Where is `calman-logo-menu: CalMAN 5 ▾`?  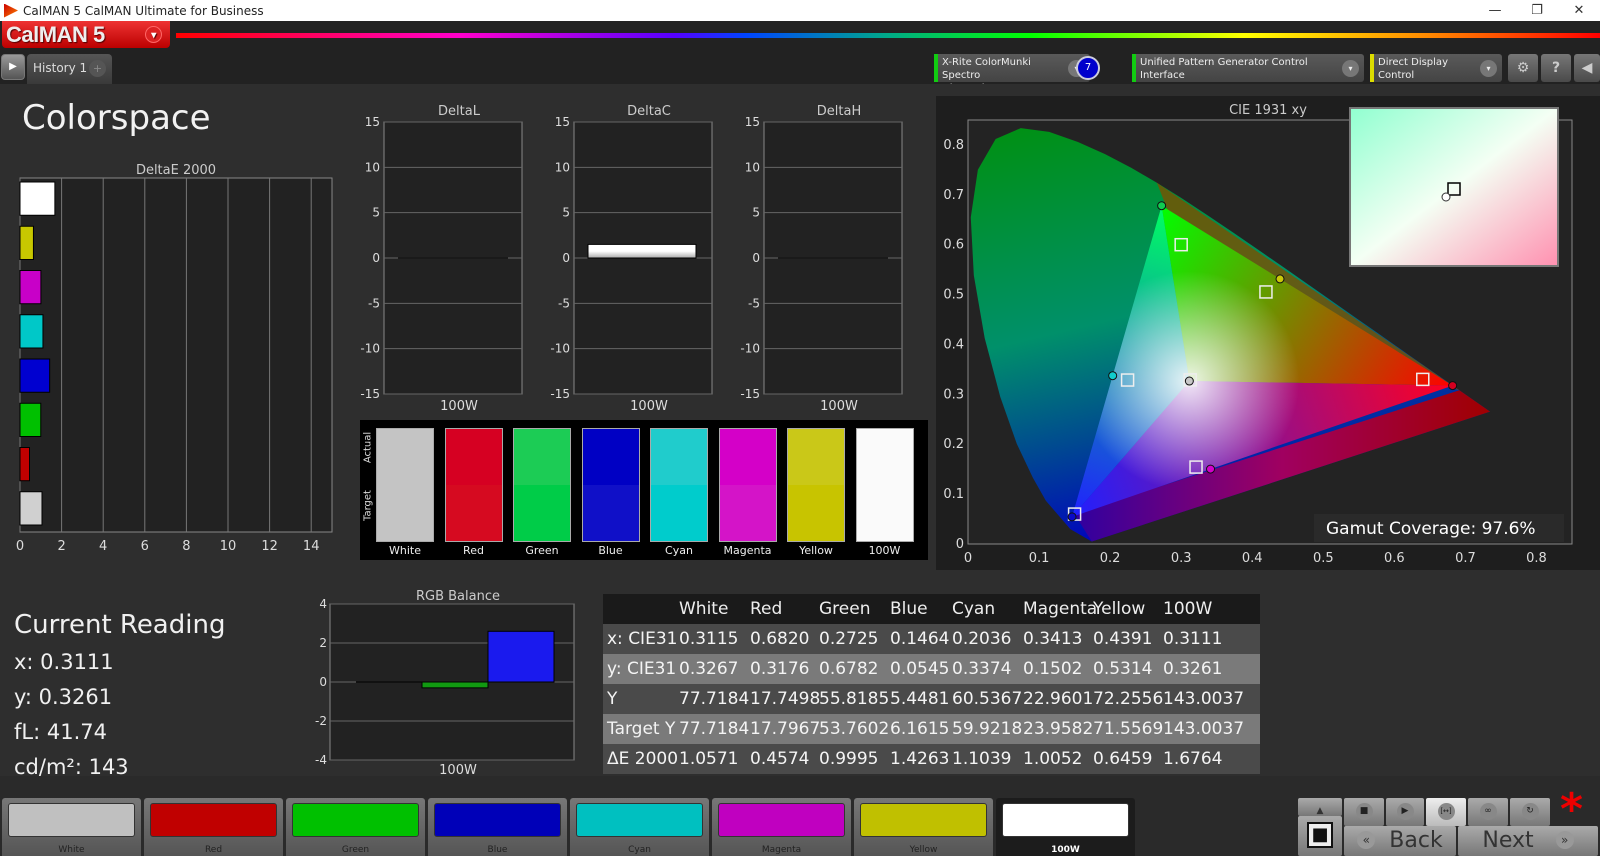 calman-logo-menu: CalMAN 5 ▾ is located at coordinates (86, 34).